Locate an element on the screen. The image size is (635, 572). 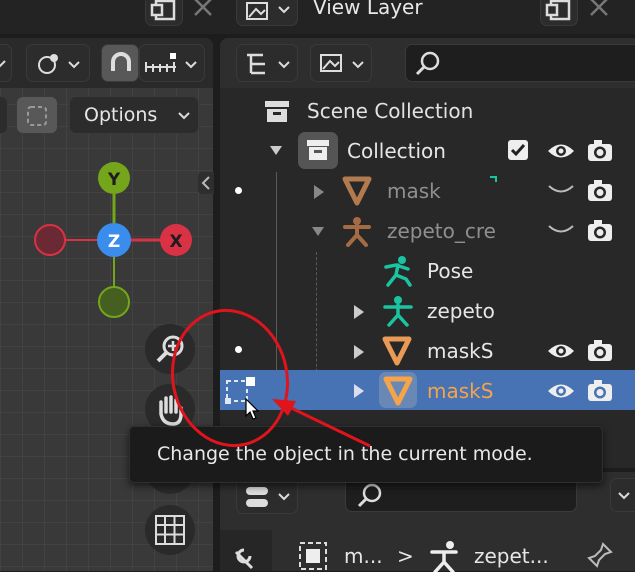
scene-collection-row: Scene Collection is located at coordinates (427, 111).